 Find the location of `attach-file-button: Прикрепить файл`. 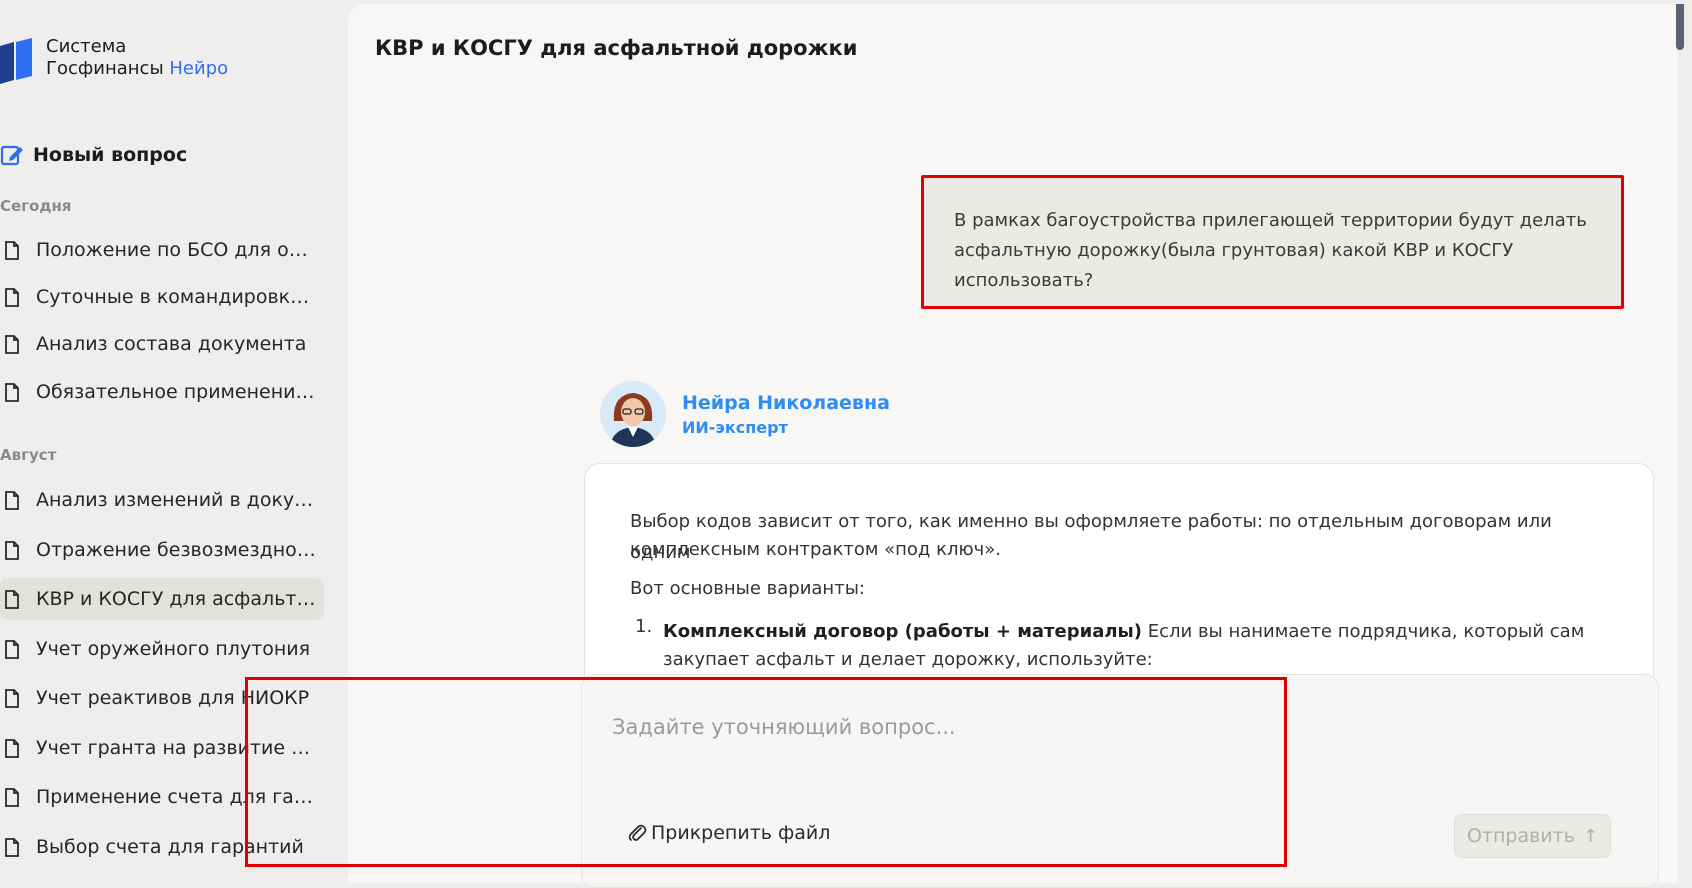

attach-file-button: Прикрепить файл is located at coordinates (728, 833).